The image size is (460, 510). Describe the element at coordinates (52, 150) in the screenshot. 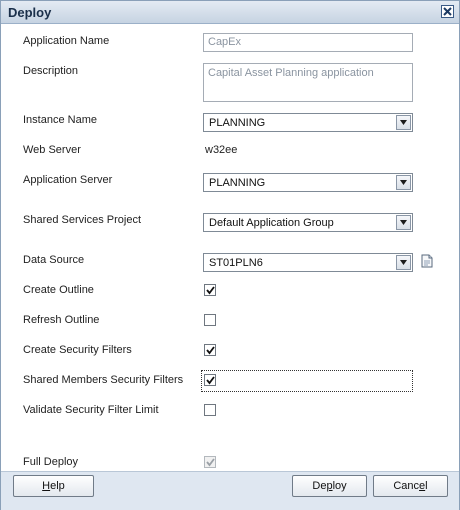

I see `web-server-label: Web Server` at that location.